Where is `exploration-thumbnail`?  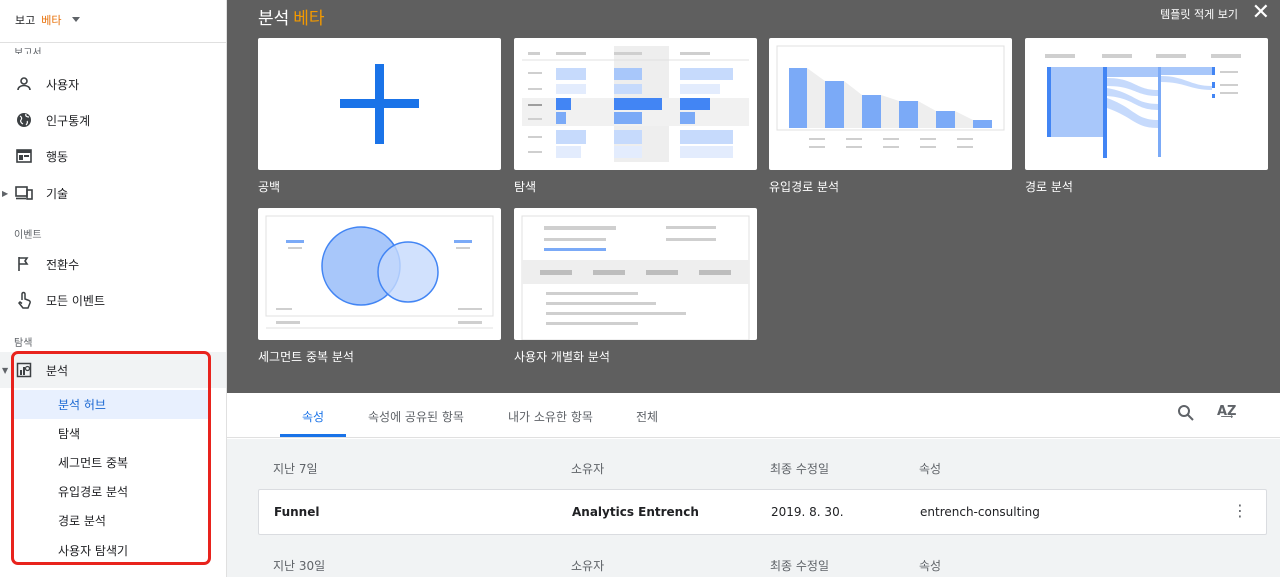 exploration-thumbnail is located at coordinates (635, 104).